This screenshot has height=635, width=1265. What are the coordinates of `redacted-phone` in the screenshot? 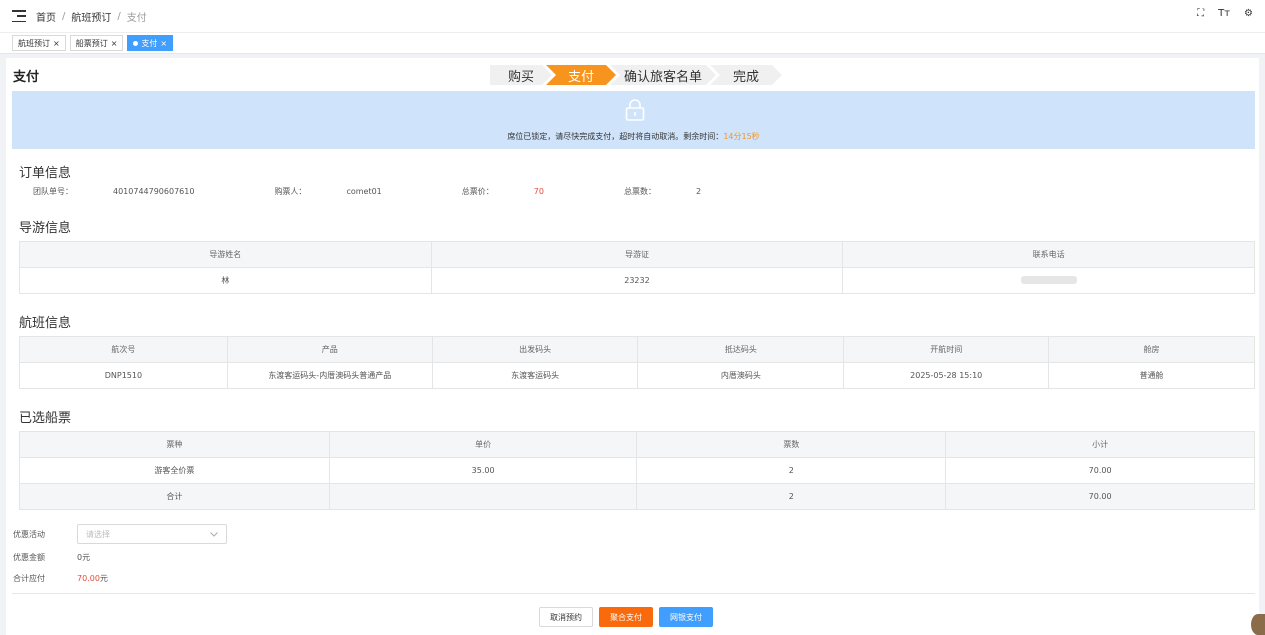 It's located at (1048, 279).